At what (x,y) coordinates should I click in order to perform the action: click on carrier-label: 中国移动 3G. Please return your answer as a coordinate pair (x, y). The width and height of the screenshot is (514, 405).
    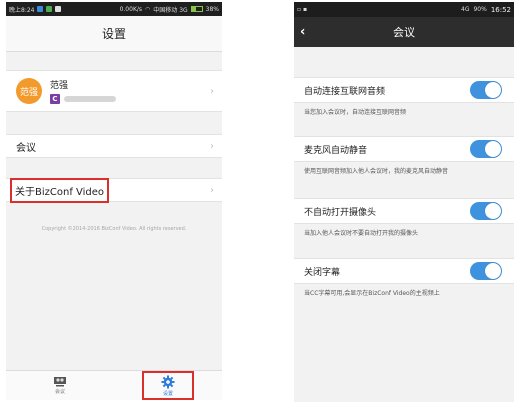
    Looking at the image, I should click on (170, 10).